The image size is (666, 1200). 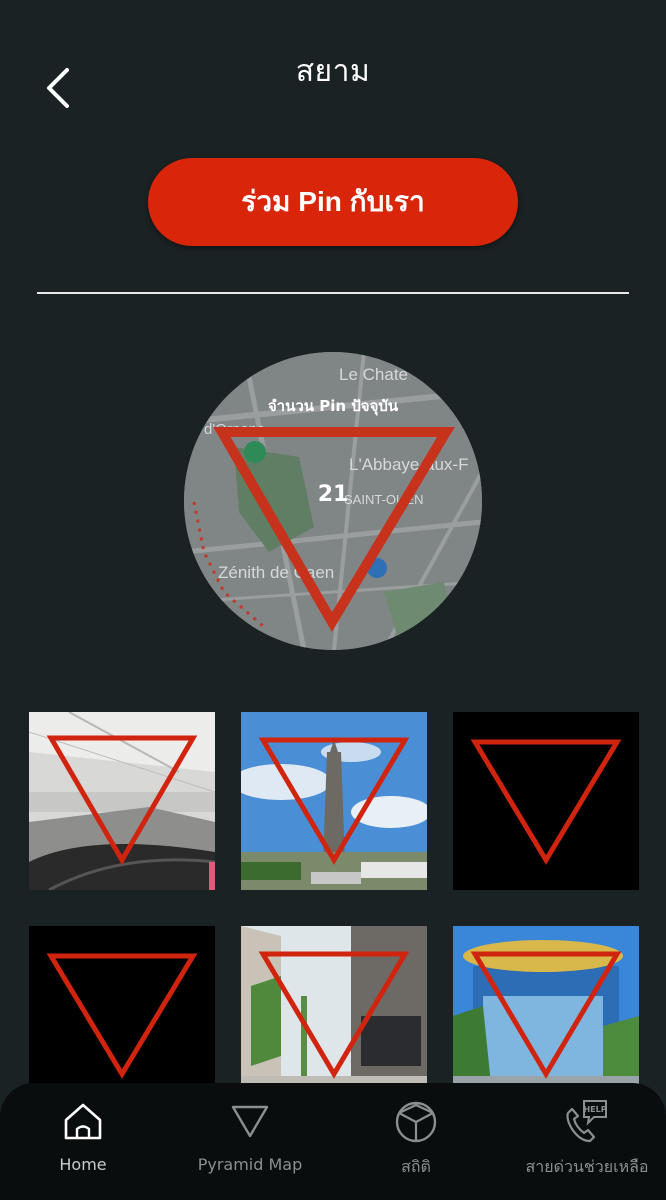 I want to click on map-label: L'Abbaye-aux-F, so click(x=408, y=464).